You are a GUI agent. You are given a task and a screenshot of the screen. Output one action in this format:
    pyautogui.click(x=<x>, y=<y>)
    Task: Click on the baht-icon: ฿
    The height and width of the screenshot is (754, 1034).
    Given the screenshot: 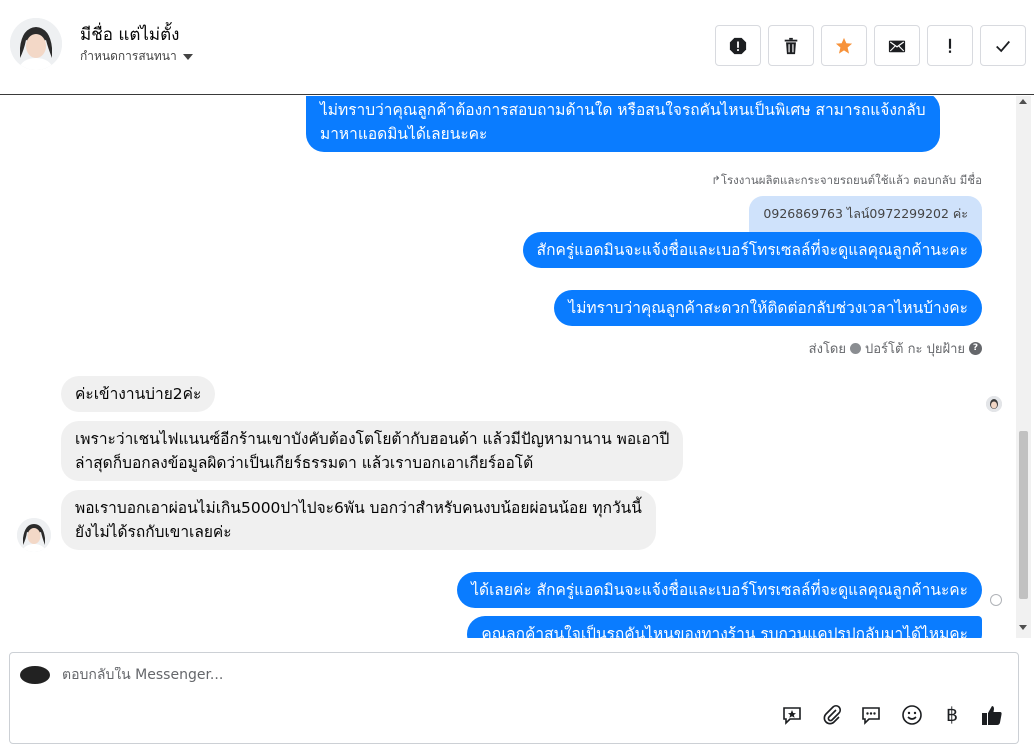 What is the action you would take?
    pyautogui.click(x=952, y=715)
    